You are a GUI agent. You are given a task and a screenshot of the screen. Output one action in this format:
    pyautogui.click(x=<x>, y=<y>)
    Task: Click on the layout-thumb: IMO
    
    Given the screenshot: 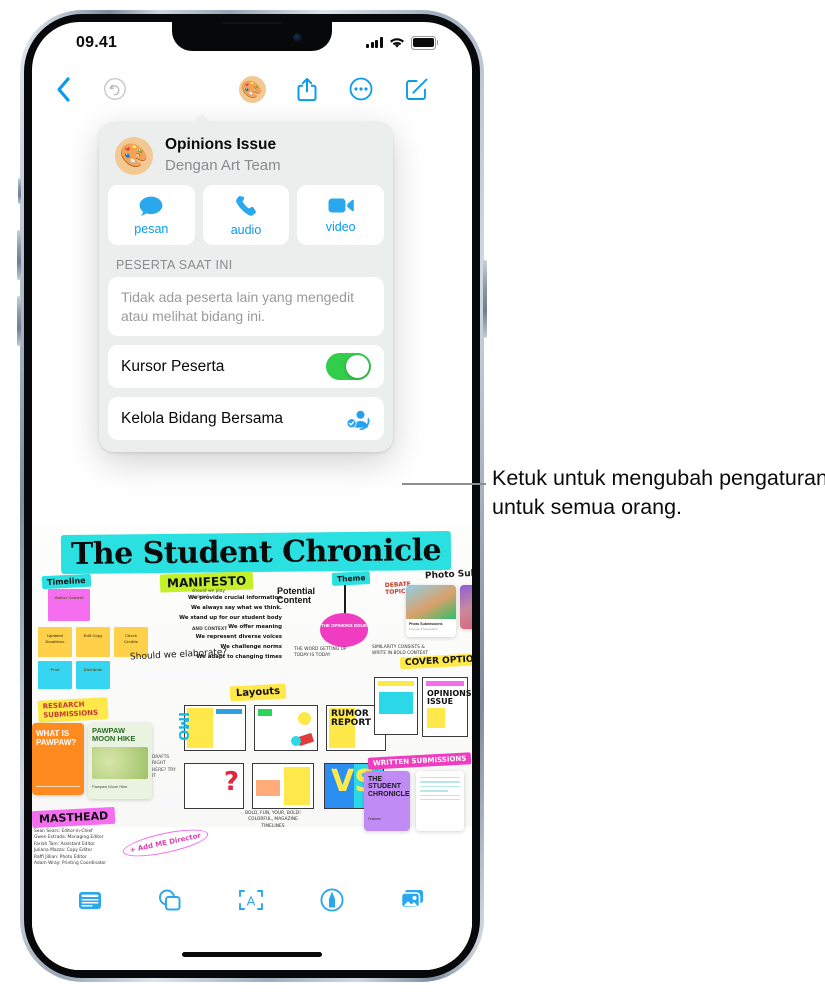 What is the action you would take?
    pyautogui.click(x=210, y=728)
    